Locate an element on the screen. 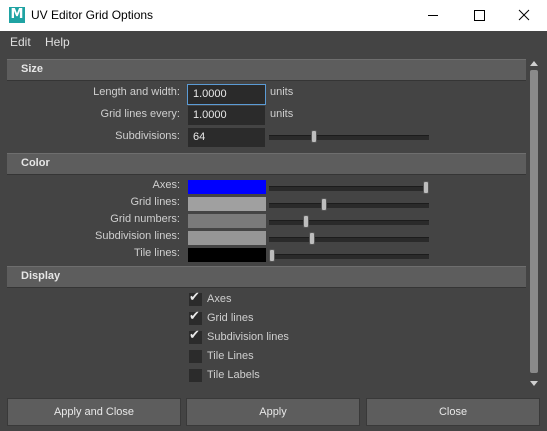  maya-app-icon: M is located at coordinates (17, 15).